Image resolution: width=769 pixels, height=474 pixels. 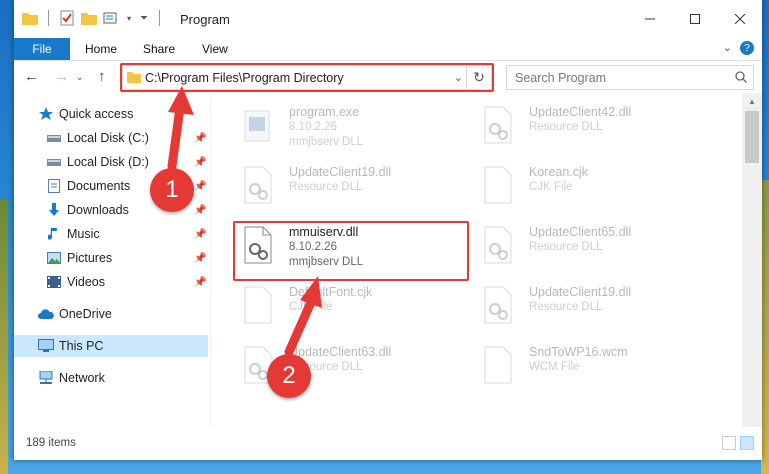 What do you see at coordinates (244, 221) in the screenshot?
I see `annotation-arrows` at bounding box center [244, 221].